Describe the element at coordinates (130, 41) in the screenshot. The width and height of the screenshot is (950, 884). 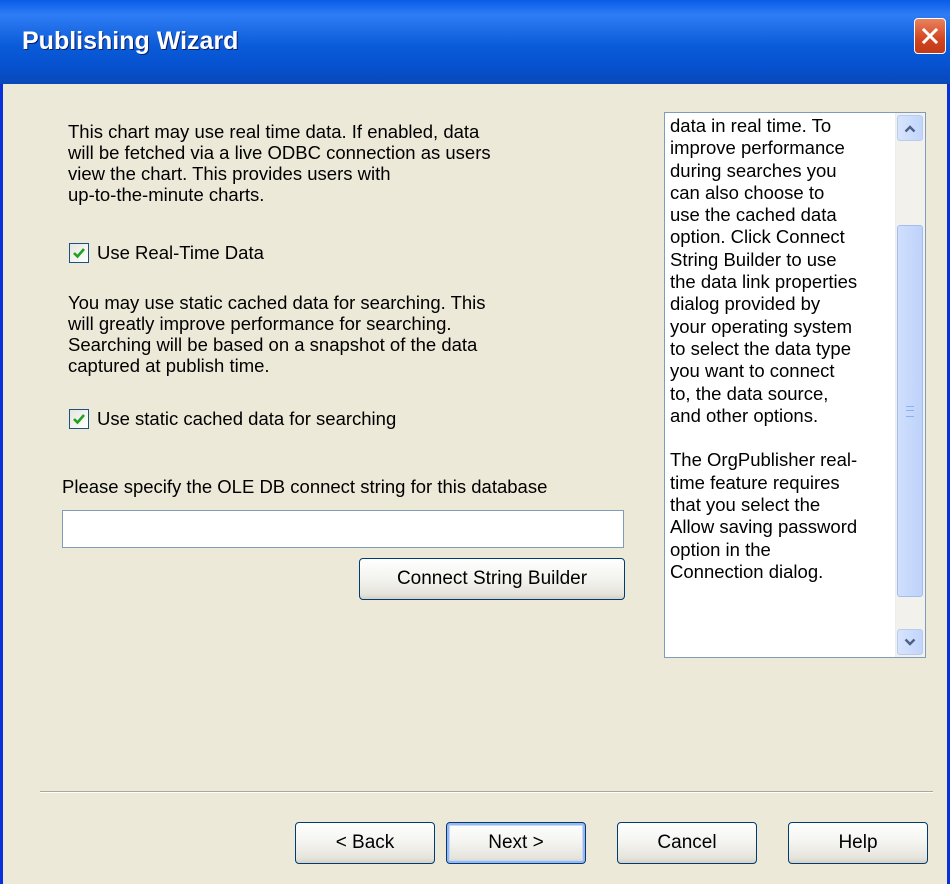
I see `window-title: Publishing Wizard` at that location.